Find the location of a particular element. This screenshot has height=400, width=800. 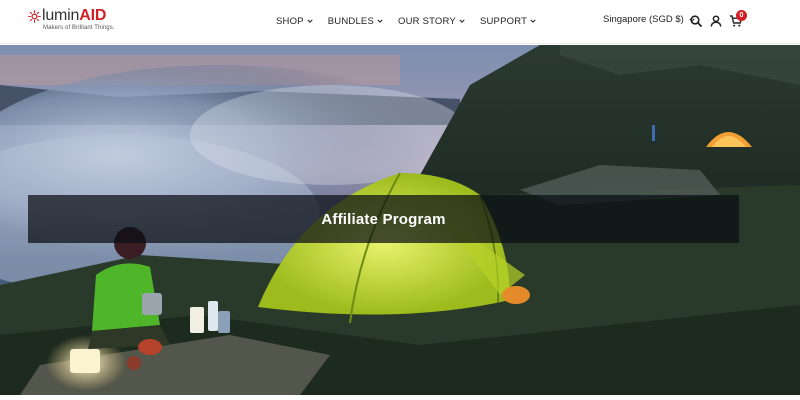

nav-item-bundles: BUNDLES is located at coordinates (355, 21).